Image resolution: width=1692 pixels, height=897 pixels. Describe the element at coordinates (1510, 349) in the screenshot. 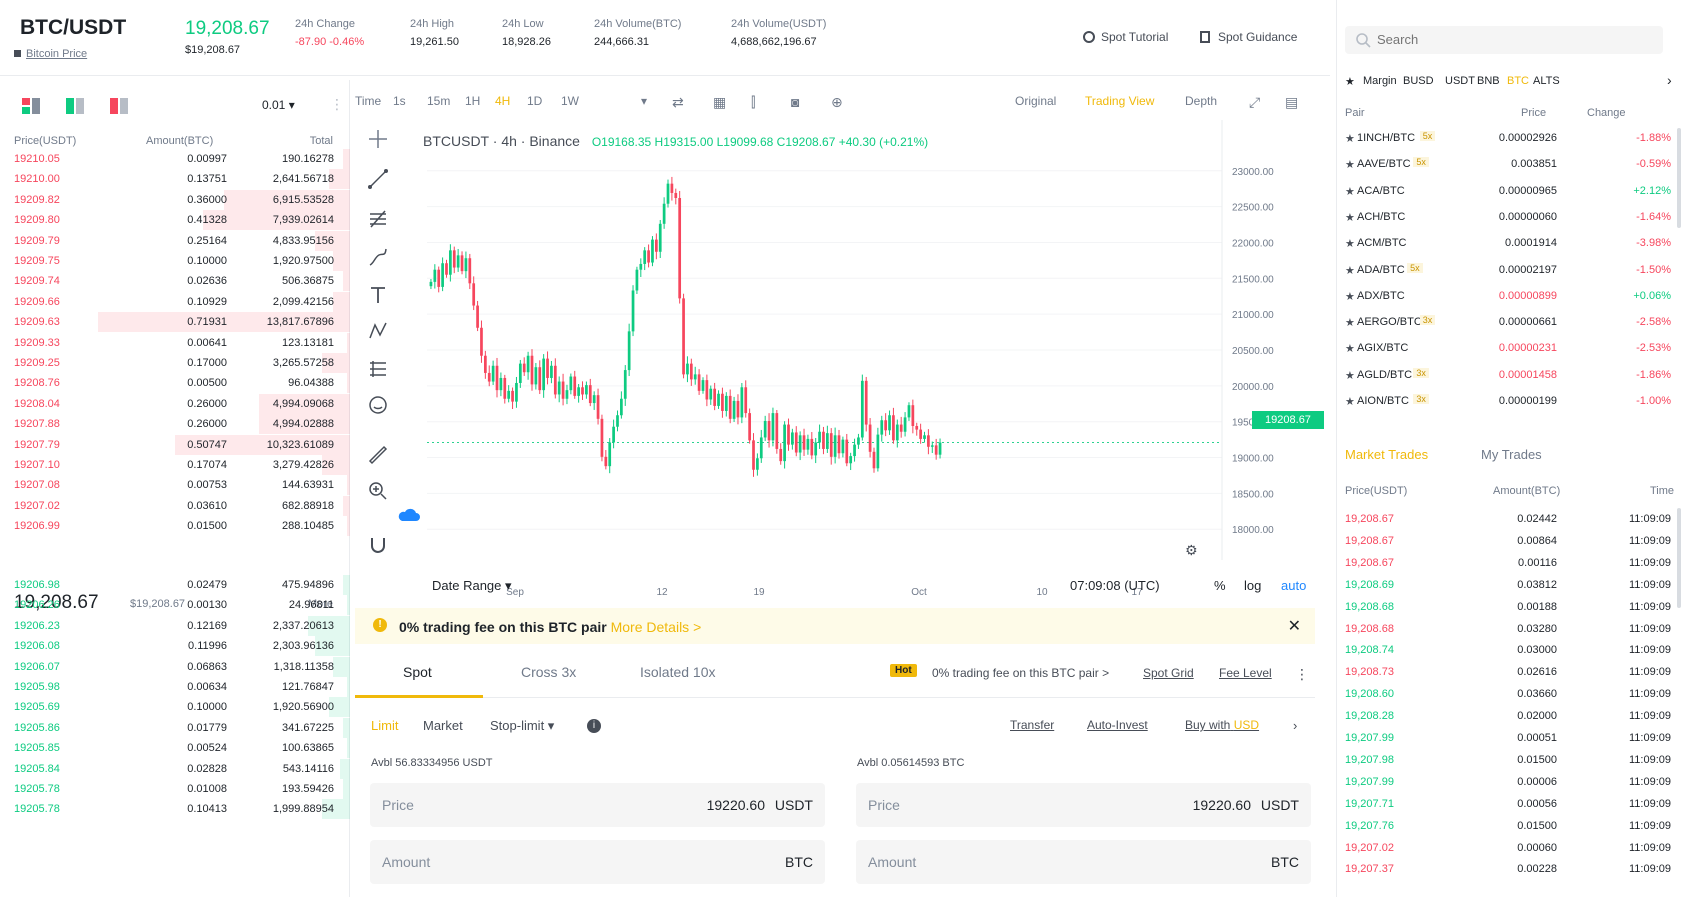

I see `market-row: ★ AGIX/BTC 0.00000231 -2.53%` at that location.